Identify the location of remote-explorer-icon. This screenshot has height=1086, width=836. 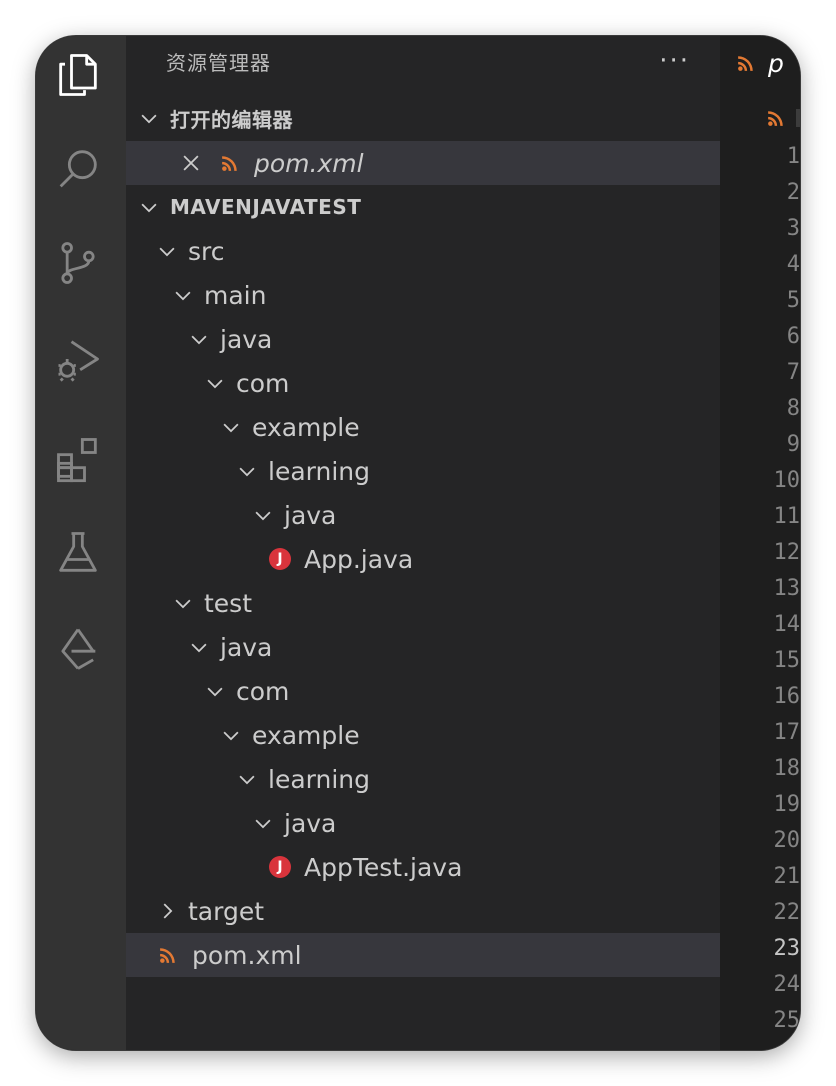
(78, 649).